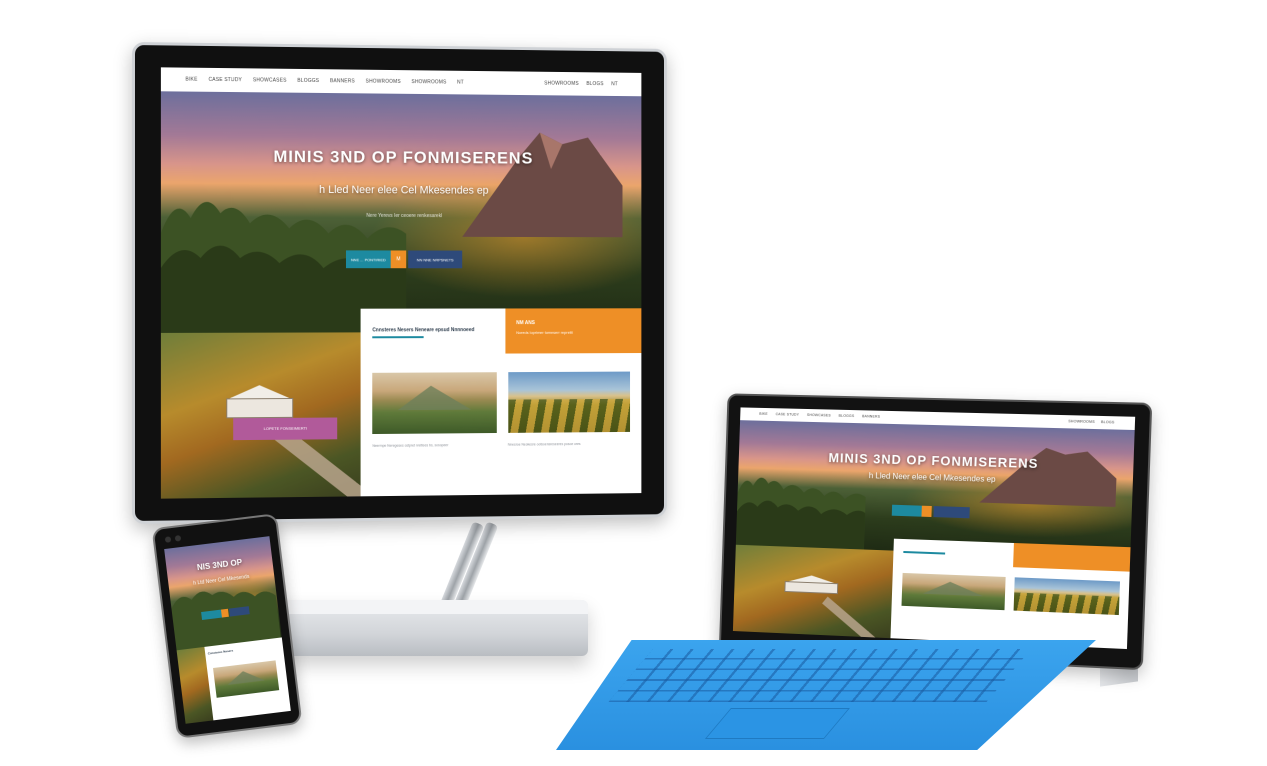 Image resolution: width=1267 pixels, height=766 pixels. Describe the element at coordinates (223, 593) in the screenshot. I see `hero-banner: NIS 3ND OP h Ltd Neer Cel Mkesends` at that location.